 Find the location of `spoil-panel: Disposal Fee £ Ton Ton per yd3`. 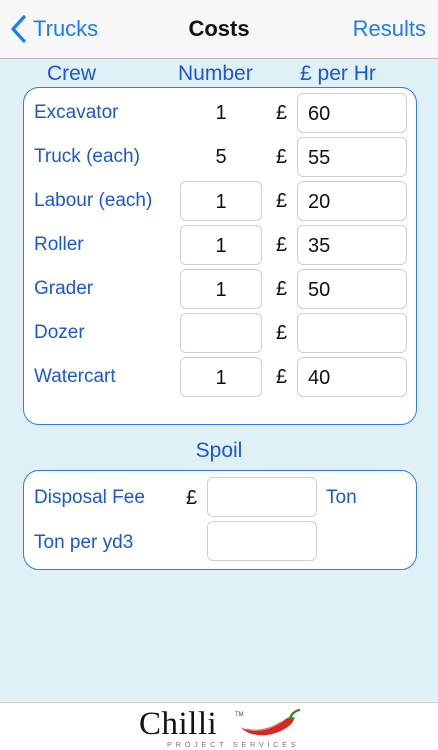

spoil-panel: Disposal Fee £ Ton Ton per yd3 is located at coordinates (220, 520).